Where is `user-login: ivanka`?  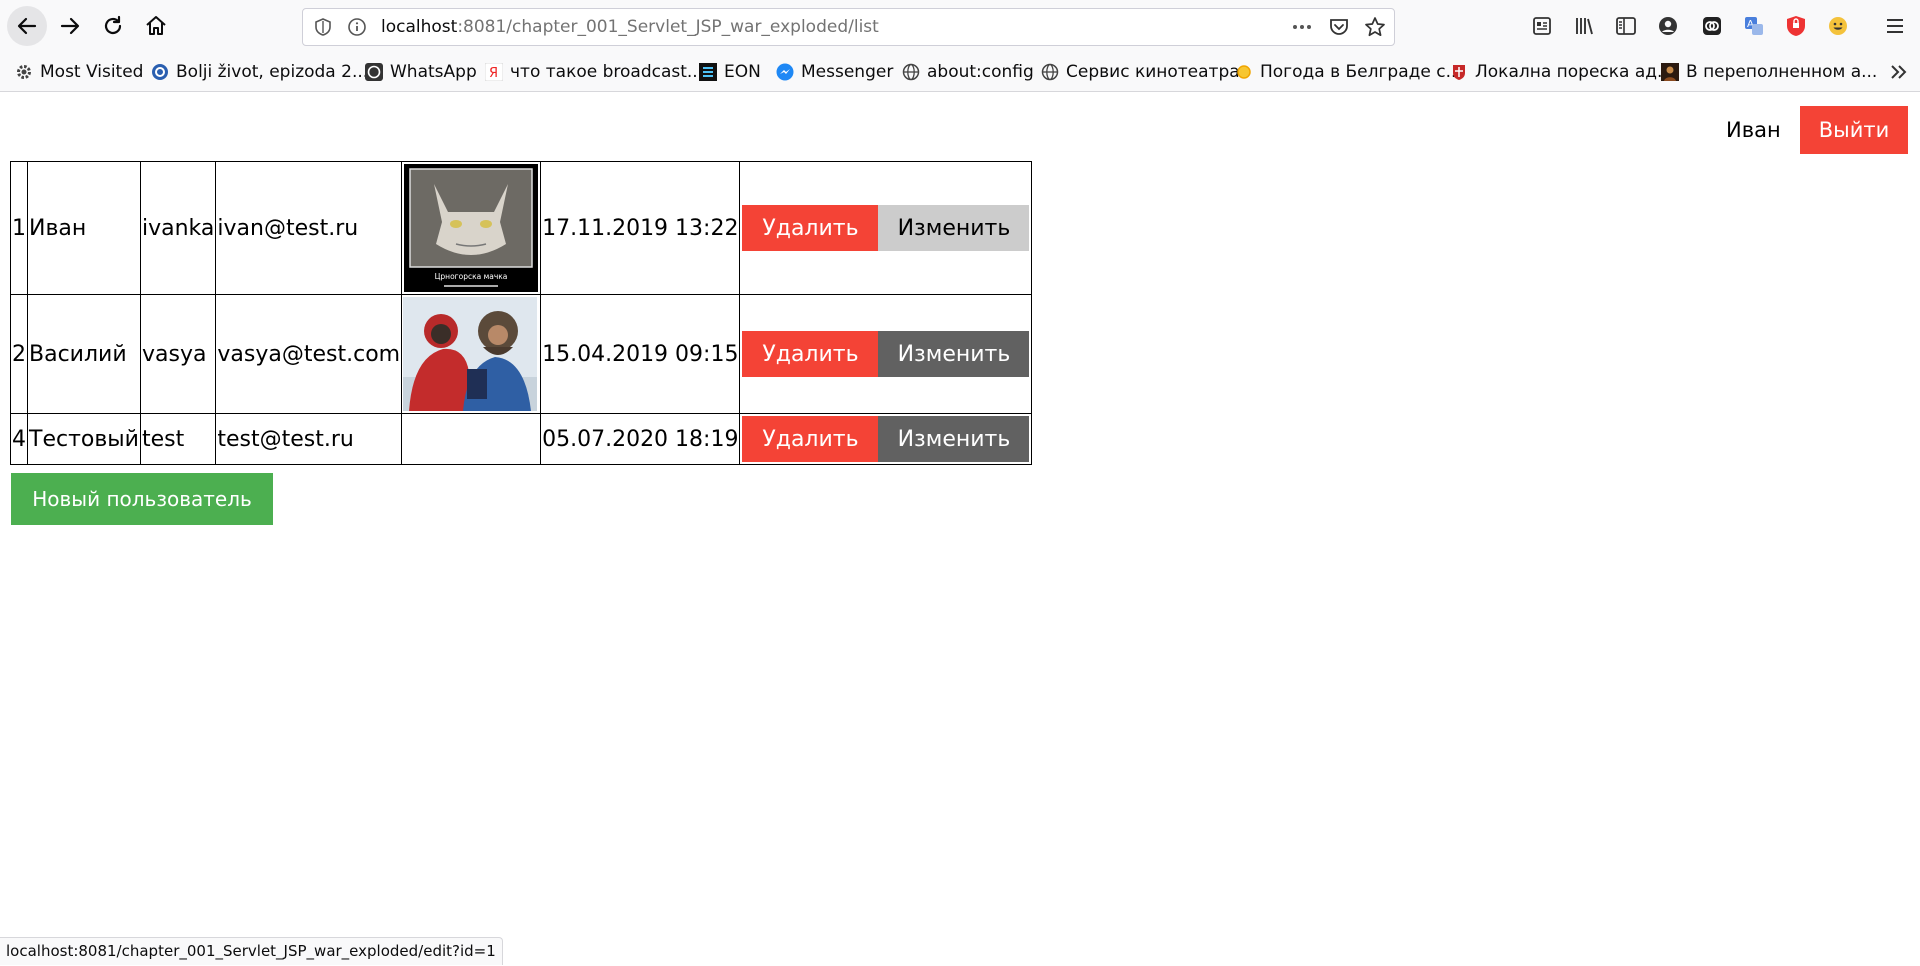 user-login: ivanka is located at coordinates (178, 228).